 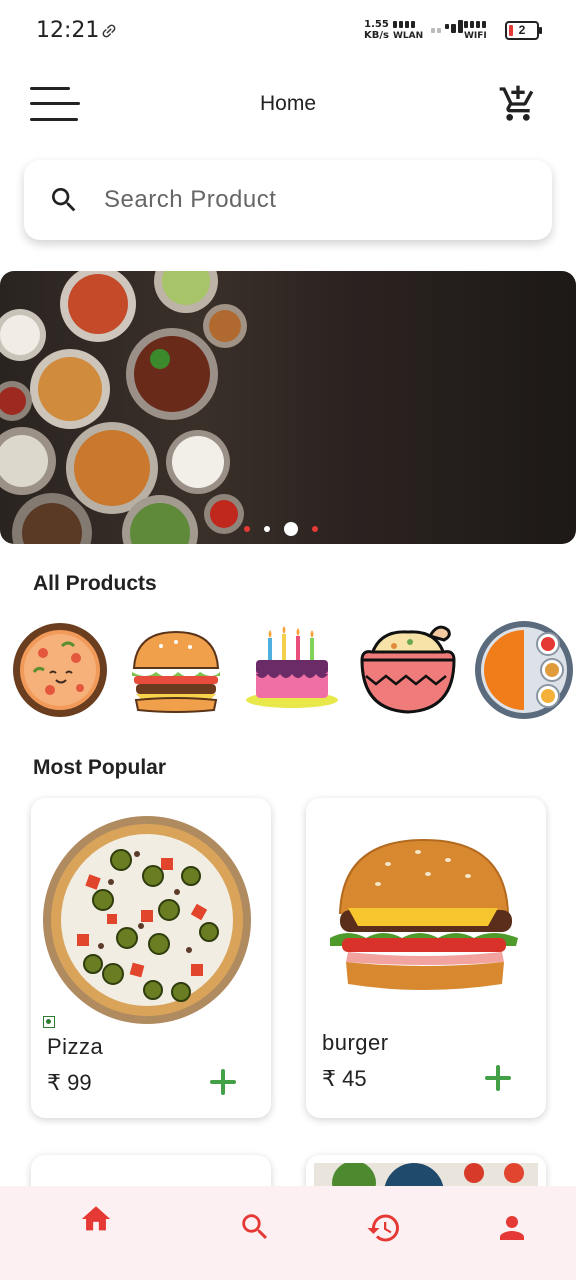 What do you see at coordinates (475, 24) in the screenshot?
I see `wifi-signal-icon` at bounding box center [475, 24].